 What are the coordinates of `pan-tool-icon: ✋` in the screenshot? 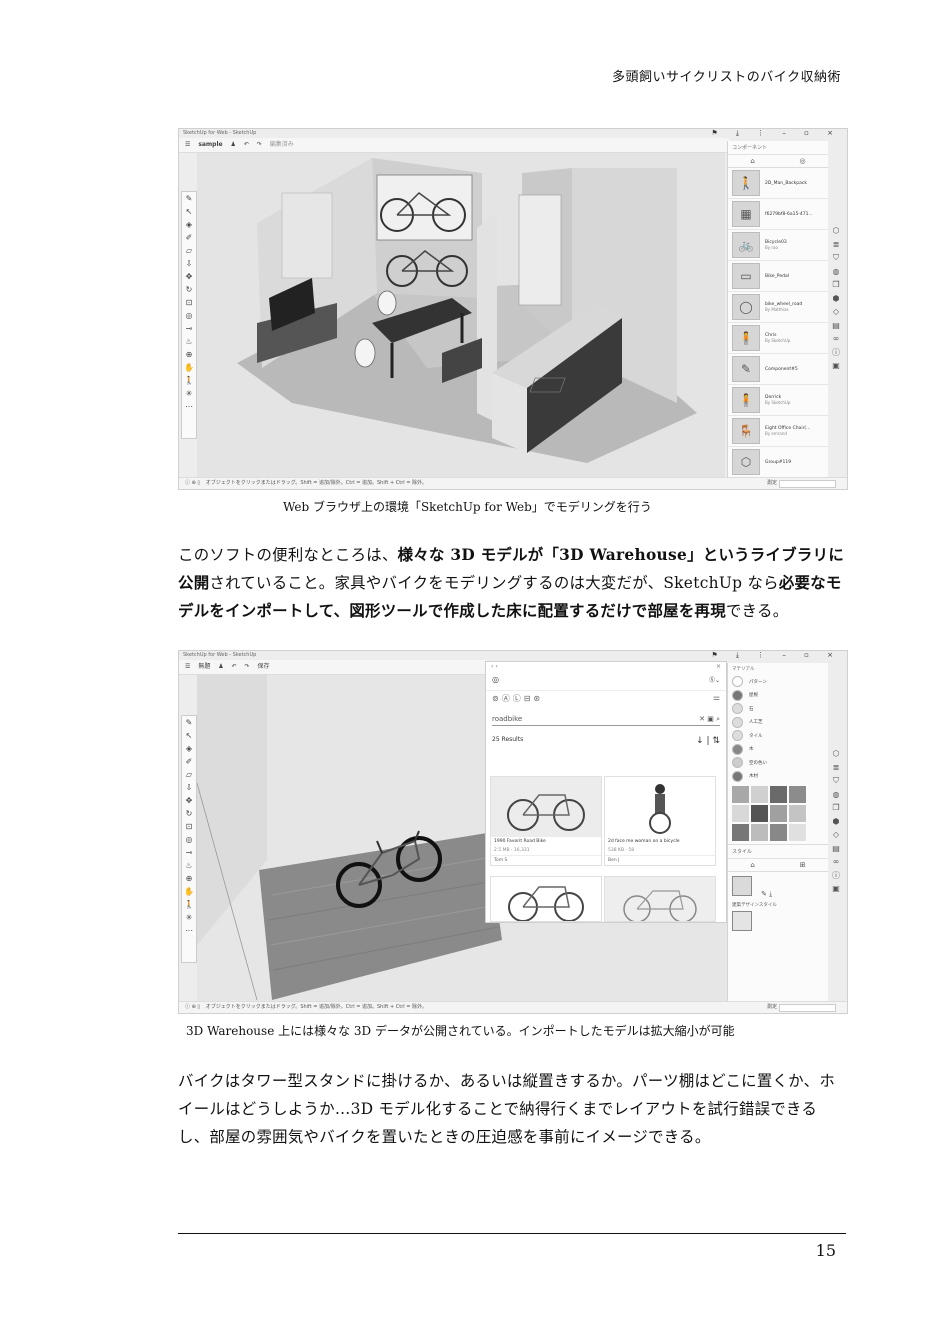 It's located at (189, 891).